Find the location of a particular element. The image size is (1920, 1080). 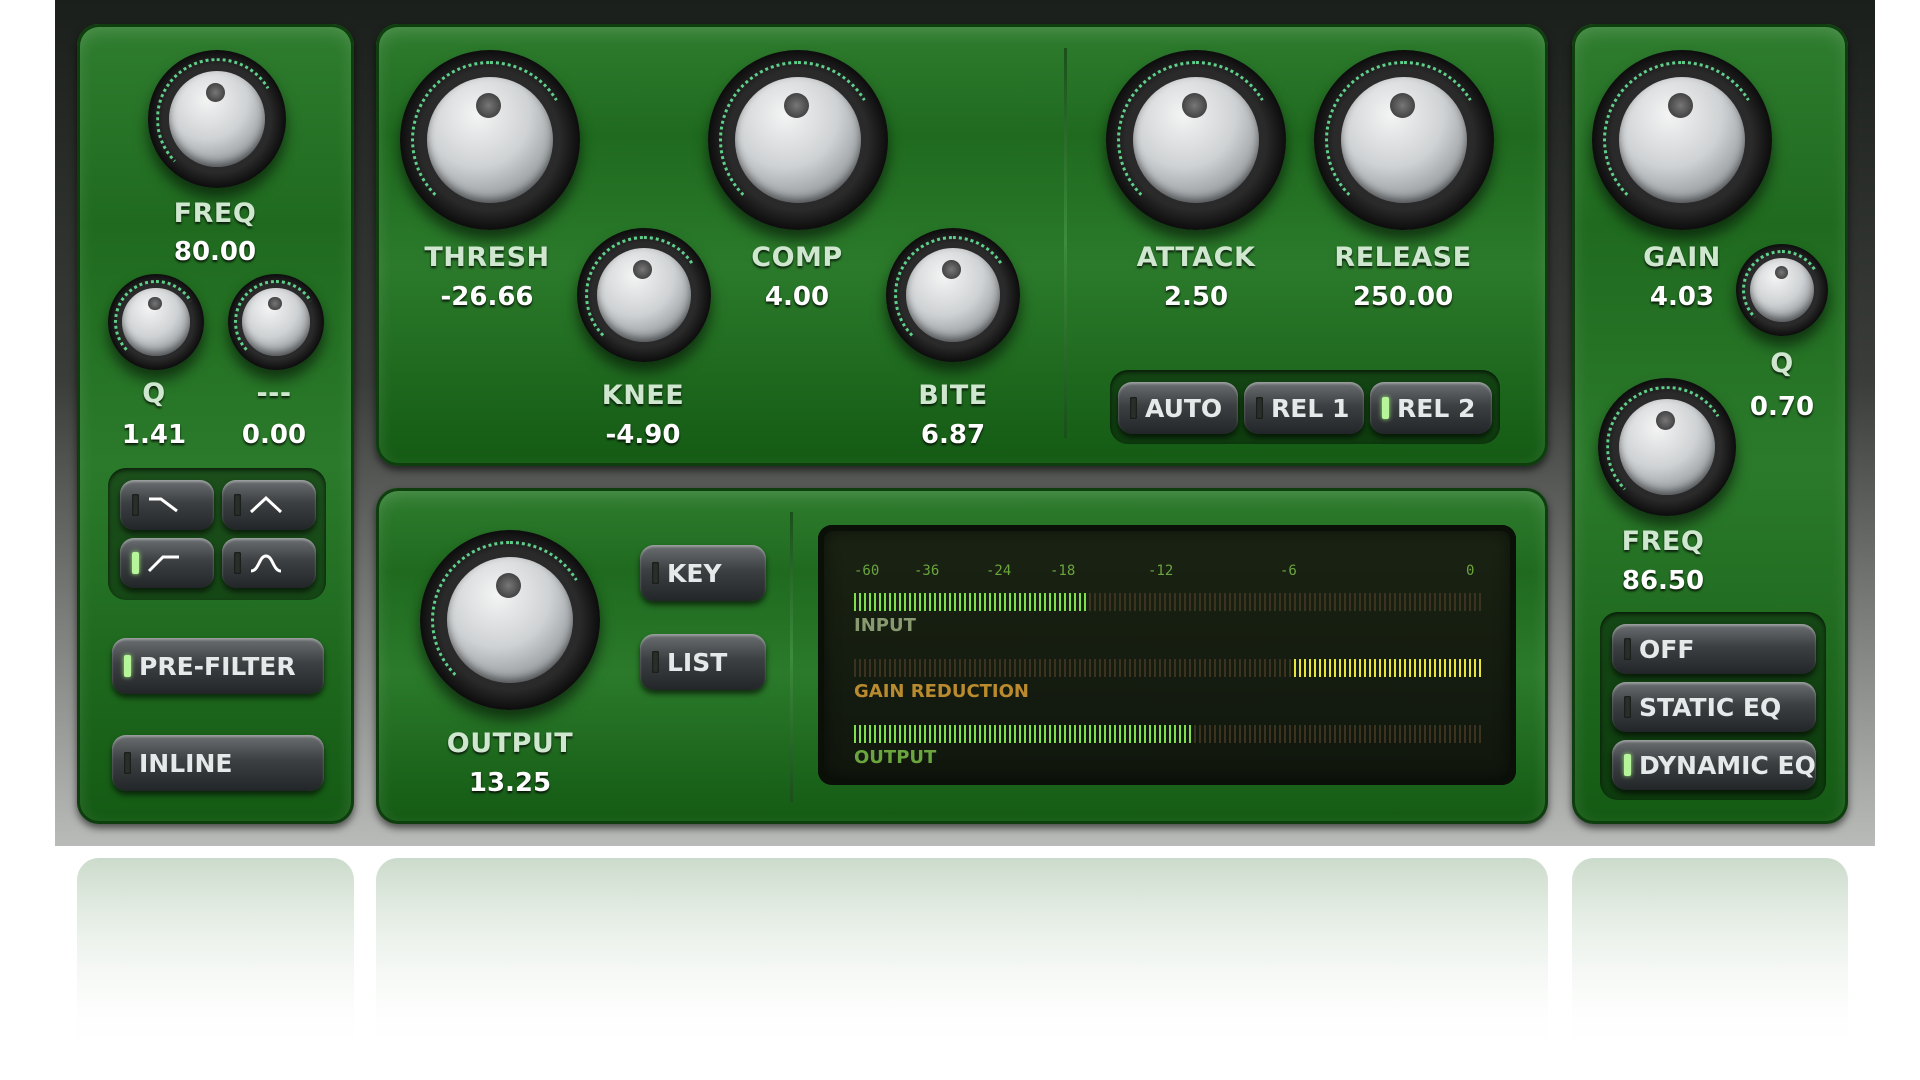

high-shelf-led is located at coordinates (135, 505).